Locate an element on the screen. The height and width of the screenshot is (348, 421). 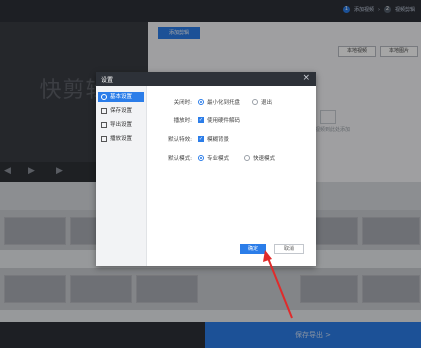
checkbox-label: 模糊背景 is located at coordinates (218, 140).